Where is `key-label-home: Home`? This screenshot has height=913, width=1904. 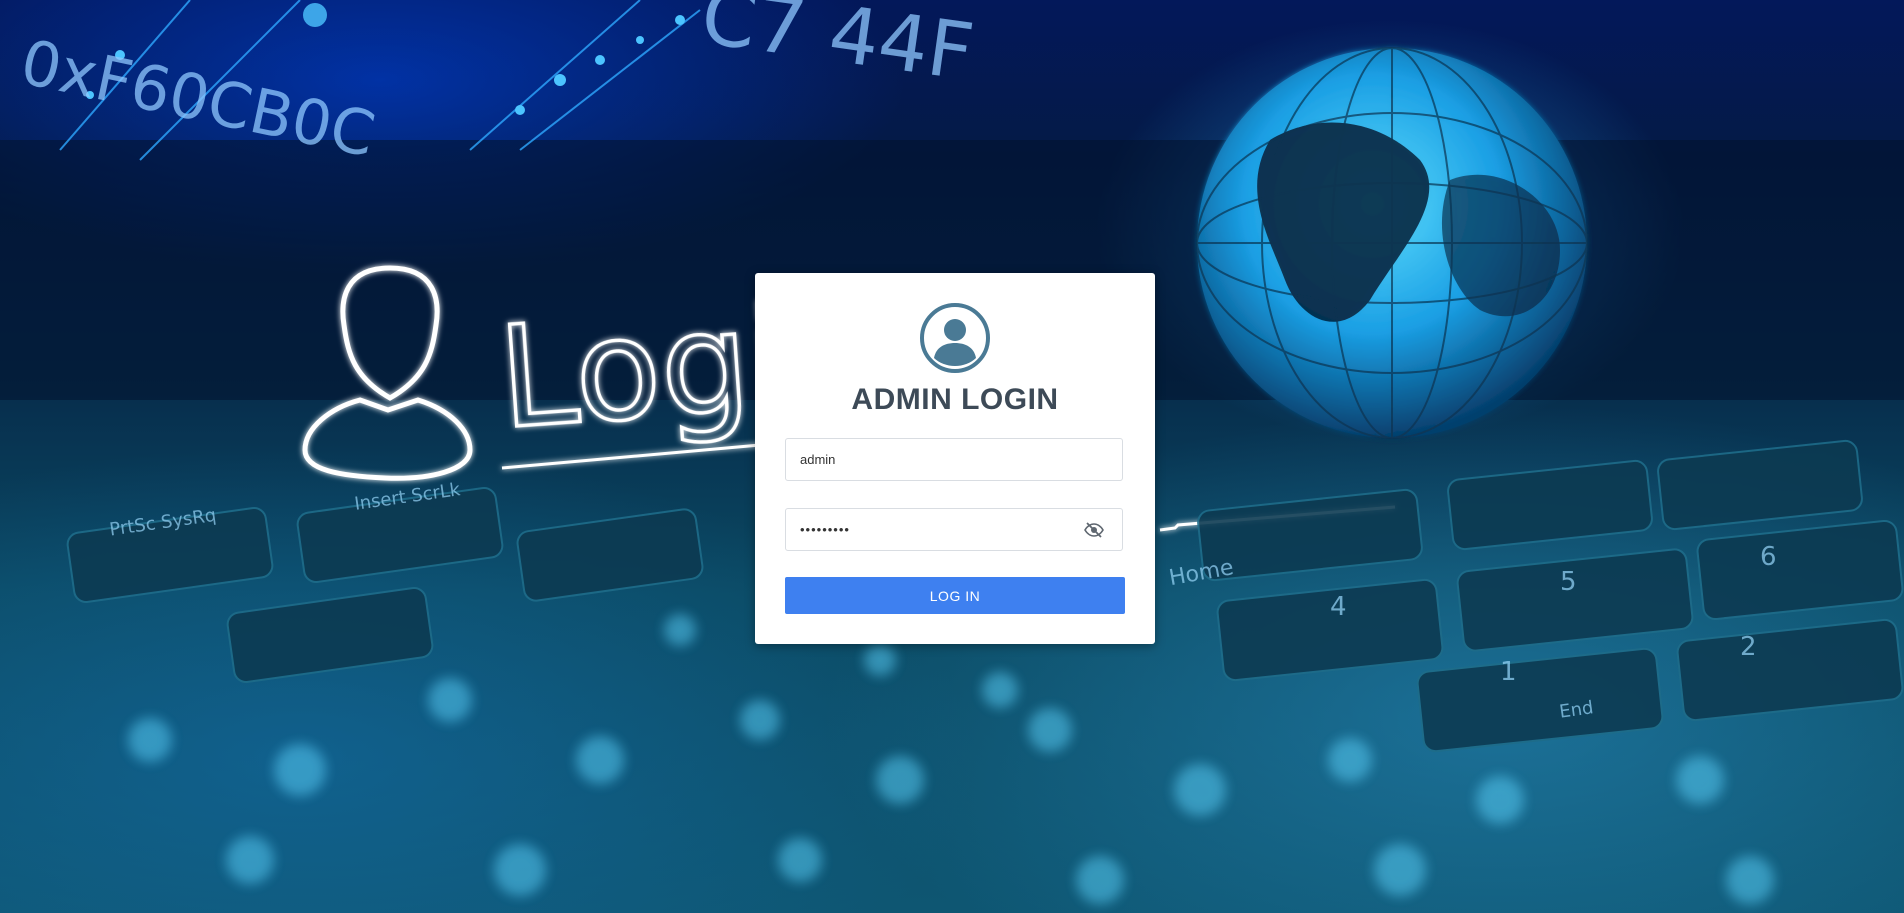 key-label-home: Home is located at coordinates (1201, 573).